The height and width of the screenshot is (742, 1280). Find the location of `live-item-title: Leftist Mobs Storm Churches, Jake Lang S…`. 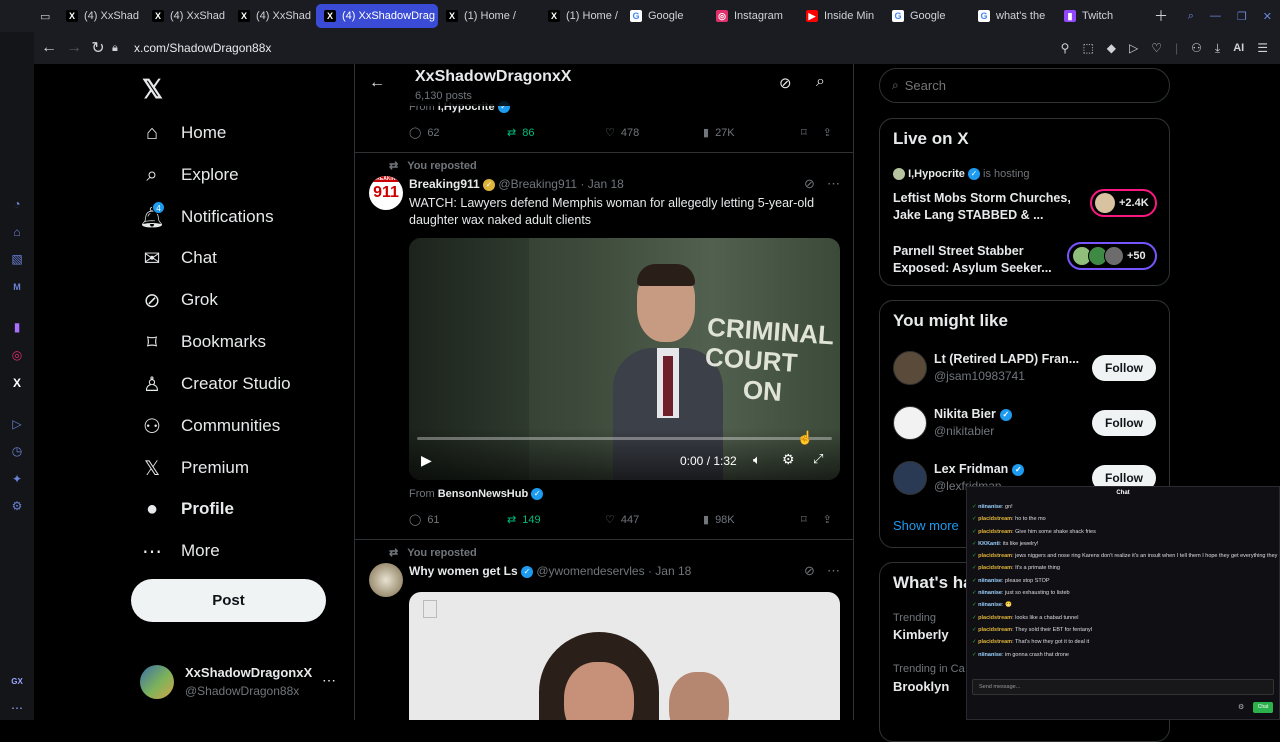

live-item-title: Leftist Mobs Storm Churches, Jake Lang S… is located at coordinates (985, 207).